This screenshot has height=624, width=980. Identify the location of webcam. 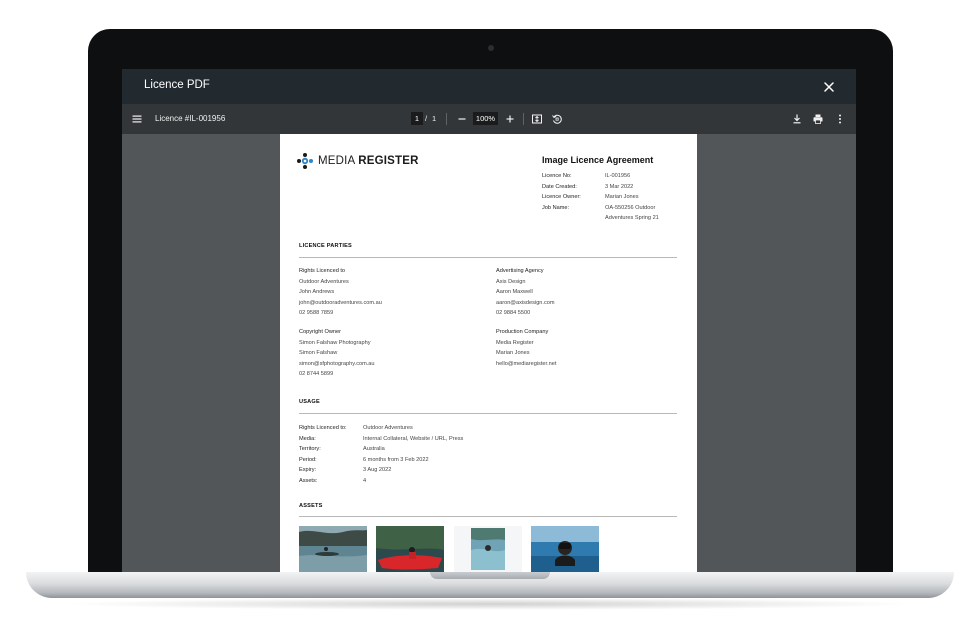
(491, 48).